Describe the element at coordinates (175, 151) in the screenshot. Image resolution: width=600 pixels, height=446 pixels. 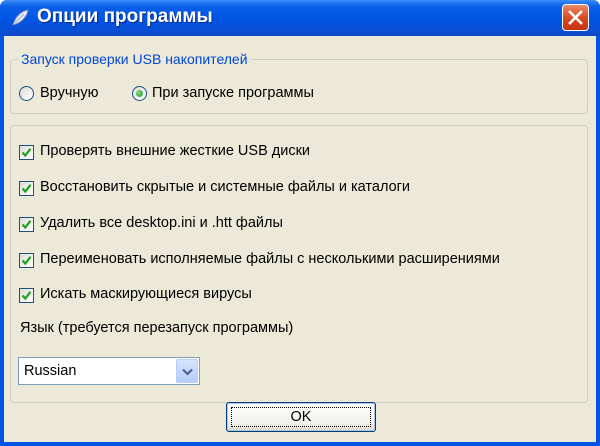
I see `checkbox-check-external-usb-label: Проверять внешние жесткие USB диски` at that location.